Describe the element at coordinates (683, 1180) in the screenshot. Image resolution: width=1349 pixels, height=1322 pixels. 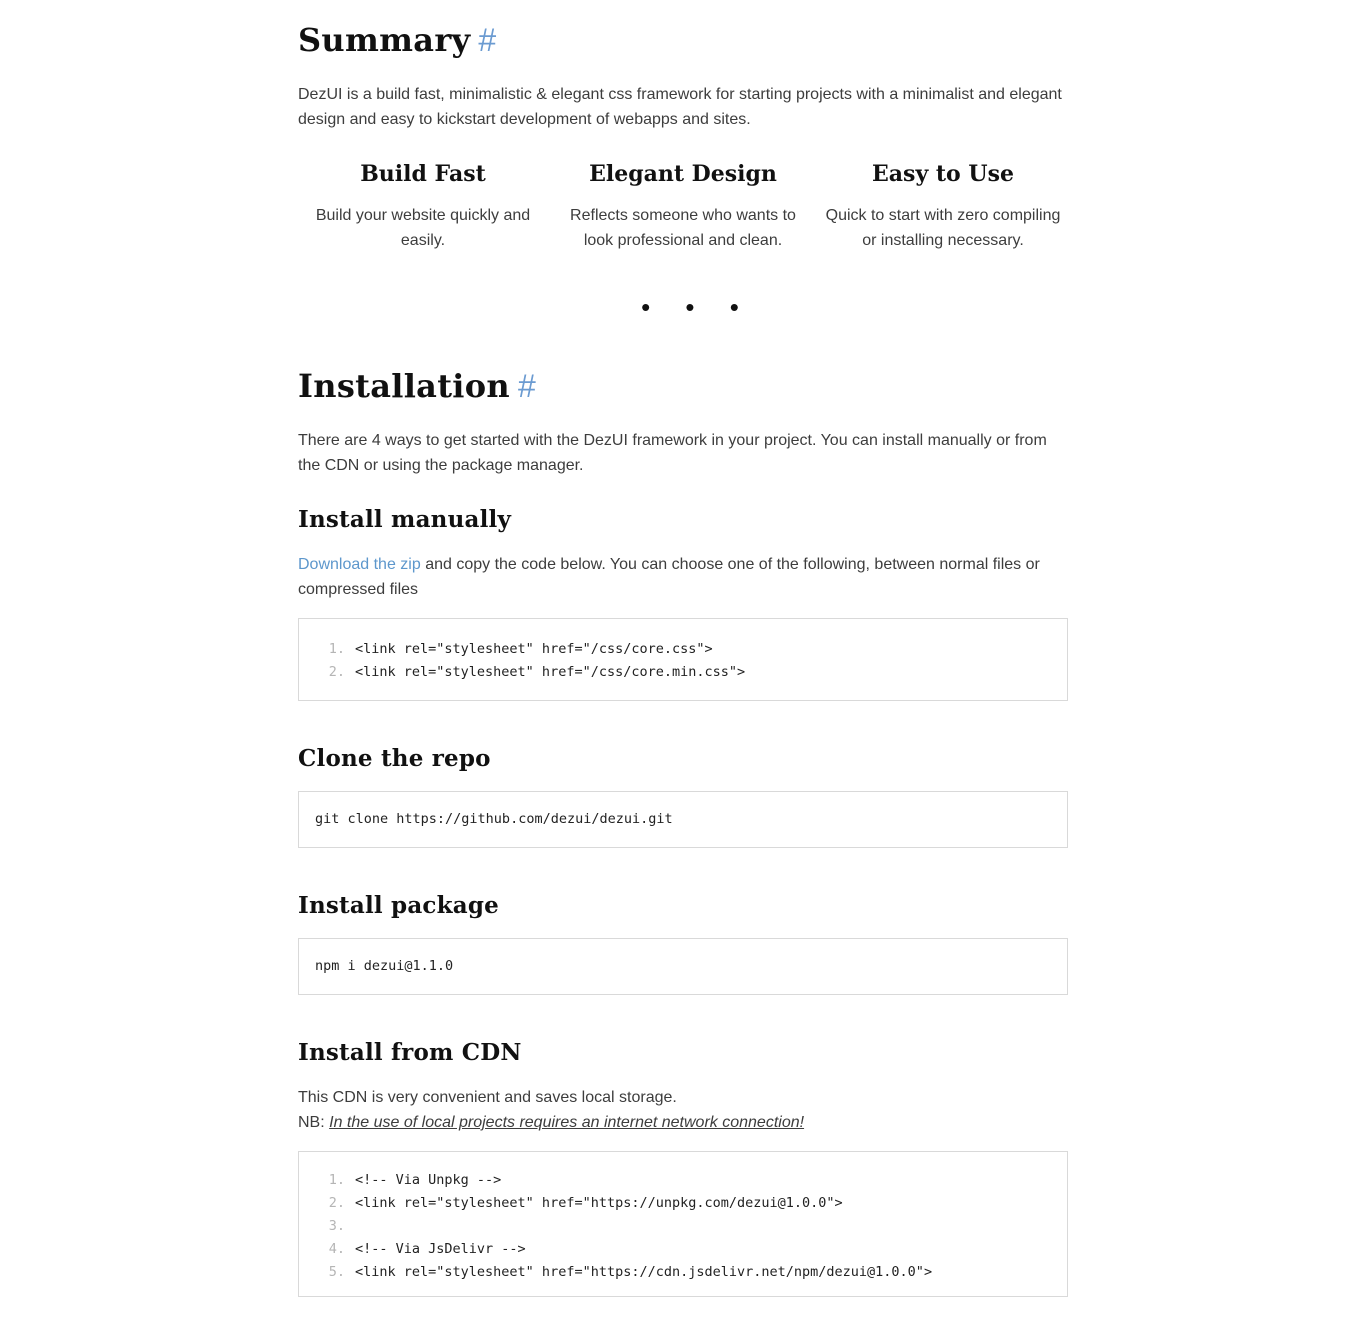
I see `code-line: 1. <!-- Via Unpkg -->` at that location.